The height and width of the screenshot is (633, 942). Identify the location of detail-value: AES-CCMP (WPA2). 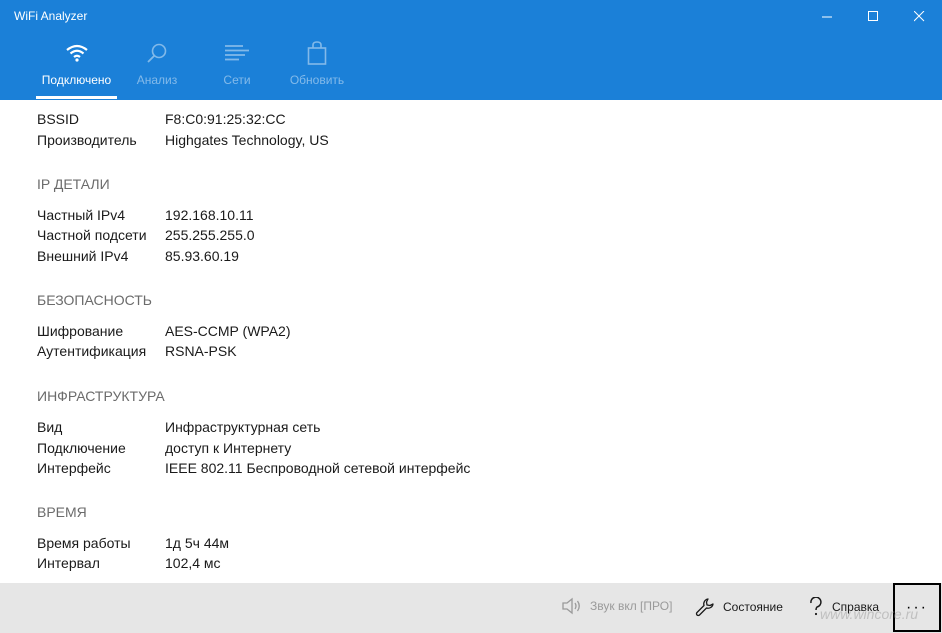
(228, 331).